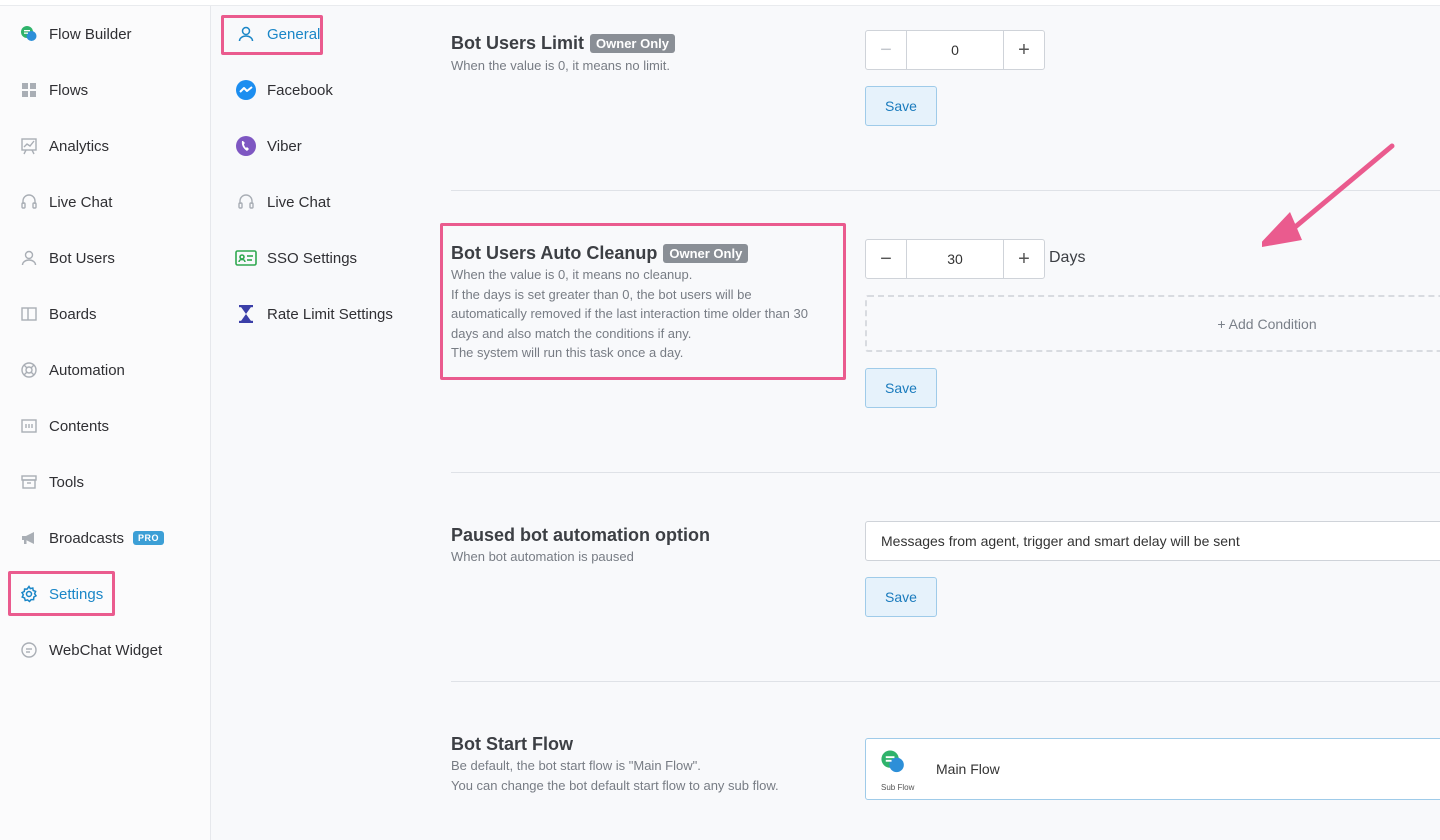 This screenshot has width=1440, height=840. I want to click on sidebar-item-flow-builder: Flow Builder, so click(105, 34).